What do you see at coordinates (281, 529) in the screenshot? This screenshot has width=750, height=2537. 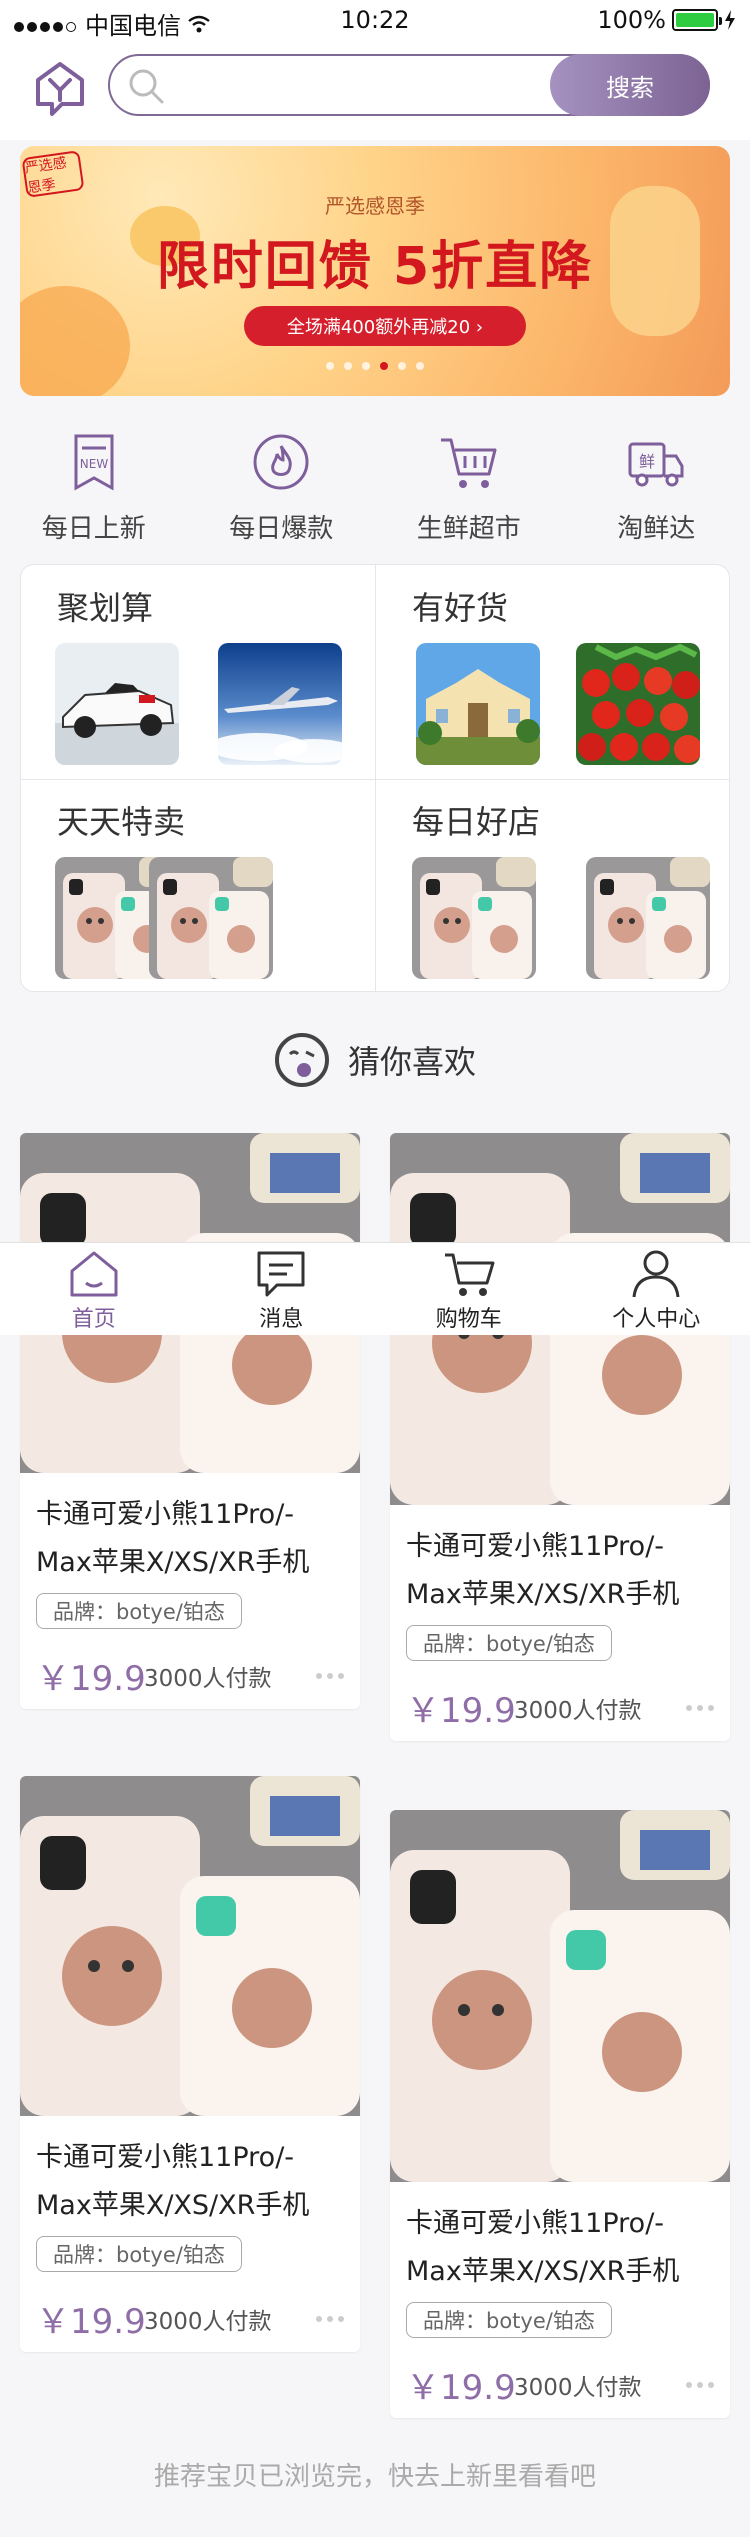 I see `category-label: 每日爆款` at bounding box center [281, 529].